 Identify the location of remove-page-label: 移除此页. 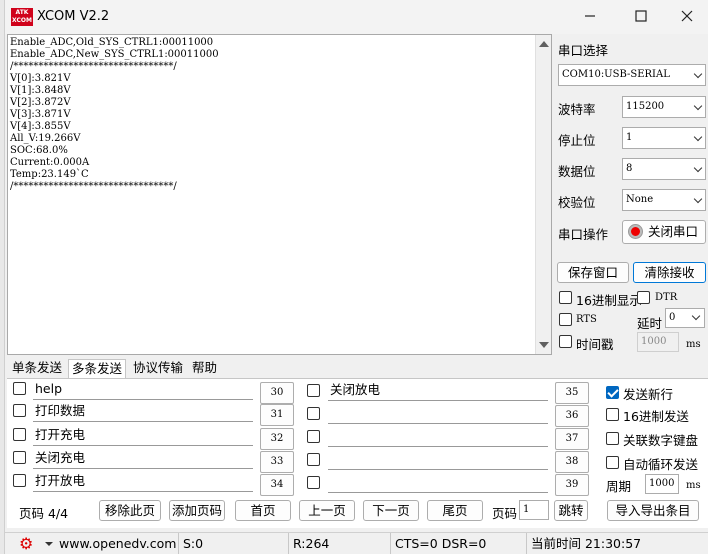
(129, 510).